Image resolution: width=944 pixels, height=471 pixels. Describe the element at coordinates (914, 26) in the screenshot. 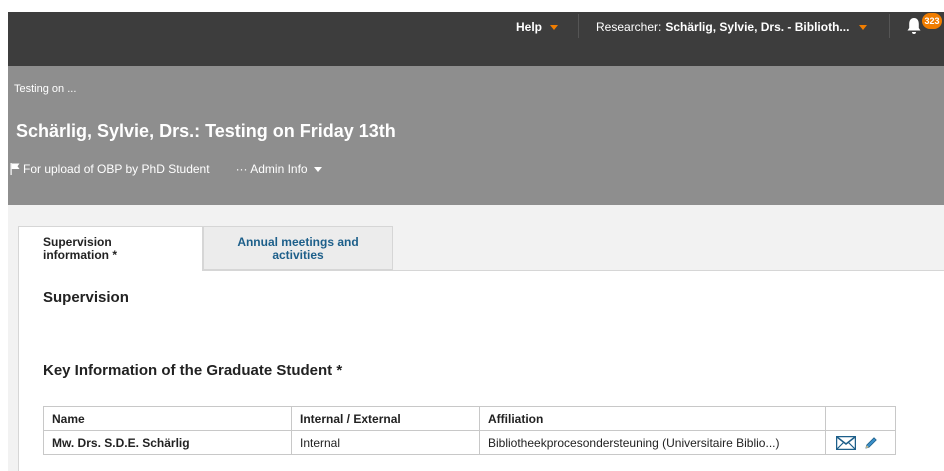

I see `bell-icon` at that location.